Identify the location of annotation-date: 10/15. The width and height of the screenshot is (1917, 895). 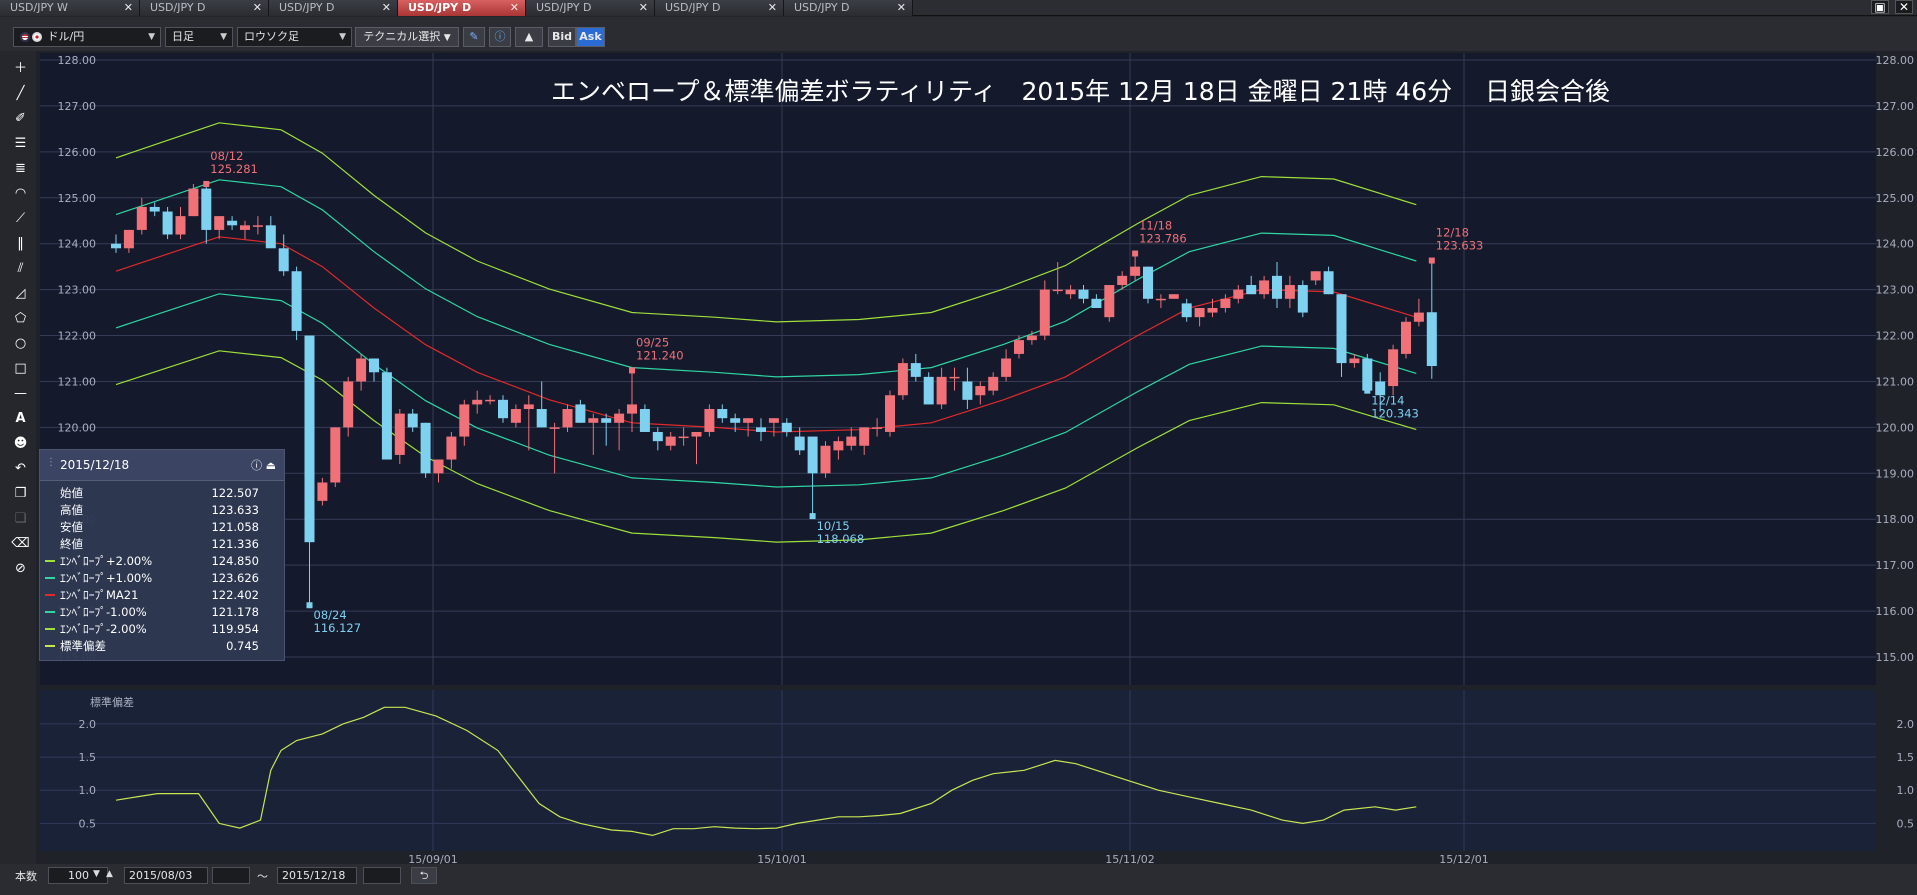
(833, 526).